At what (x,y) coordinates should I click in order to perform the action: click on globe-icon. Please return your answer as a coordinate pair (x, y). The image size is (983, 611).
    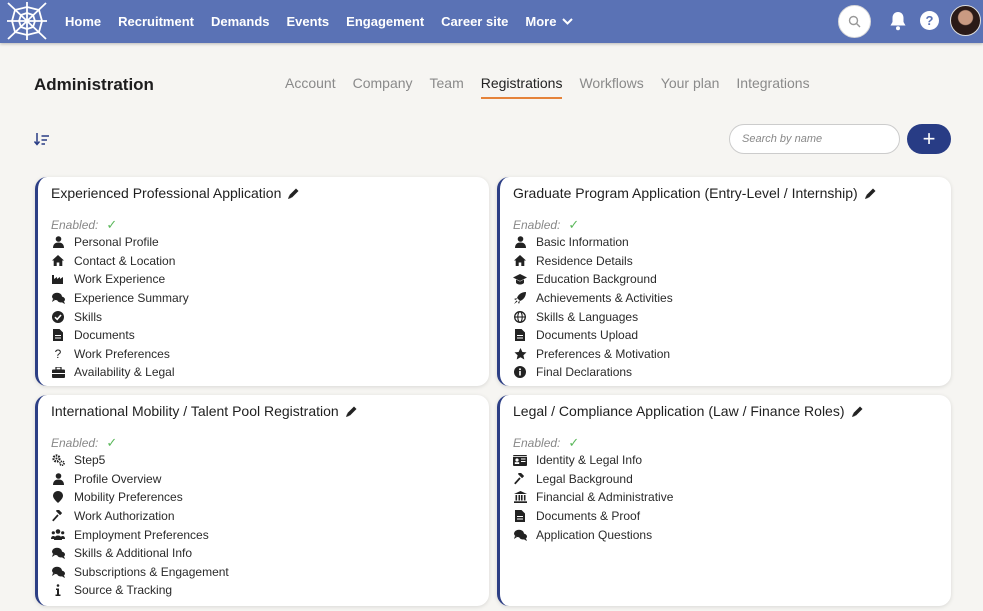
    Looking at the image, I should click on (520, 317).